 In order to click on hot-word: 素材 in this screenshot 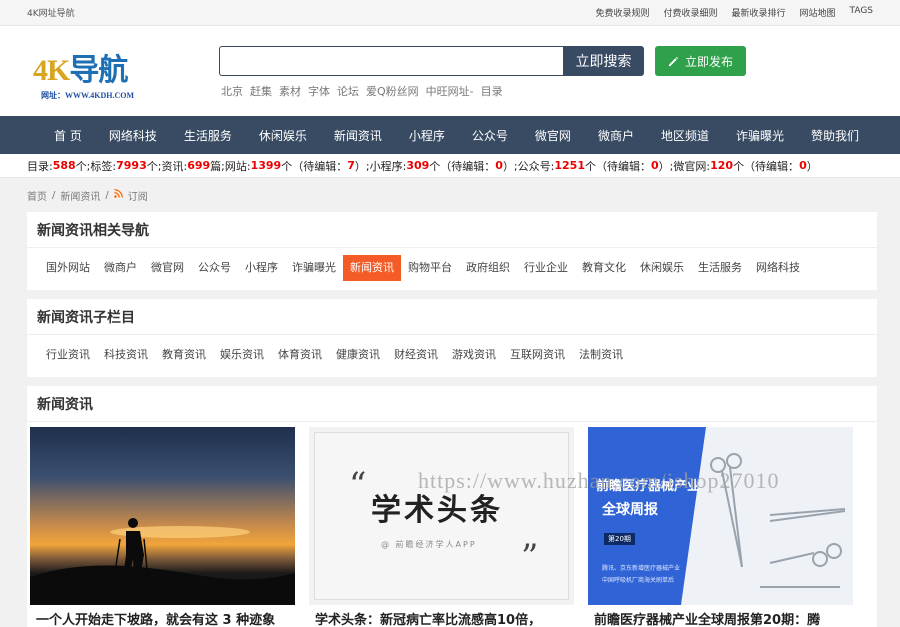, I will do `click(290, 91)`.